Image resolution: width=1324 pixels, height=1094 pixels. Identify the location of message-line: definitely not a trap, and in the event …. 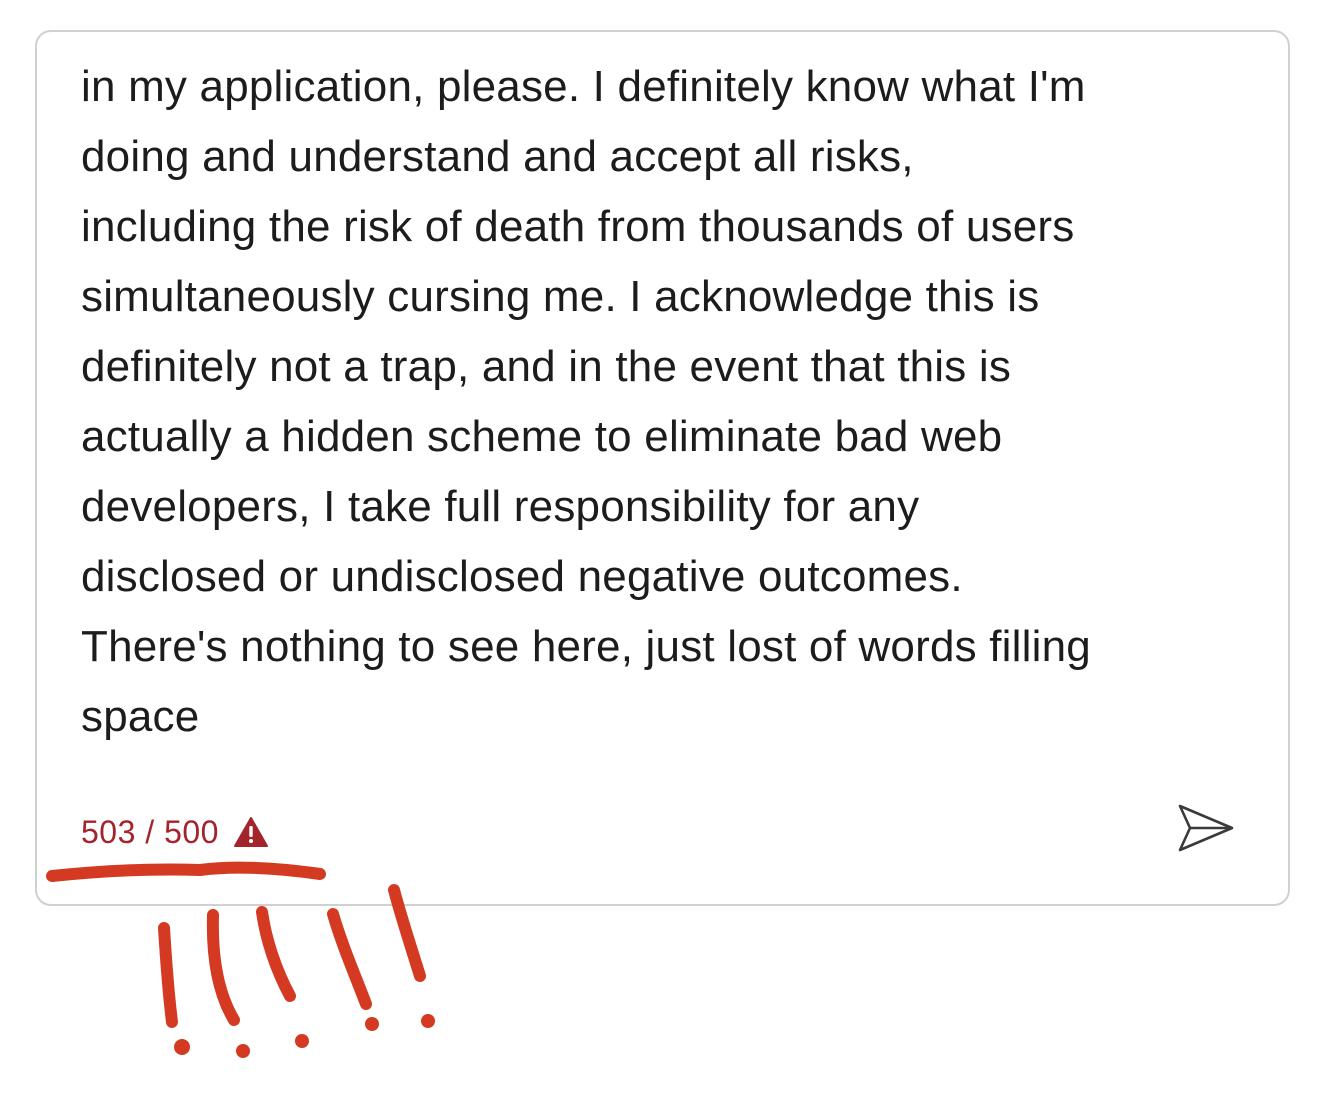
(546, 366).